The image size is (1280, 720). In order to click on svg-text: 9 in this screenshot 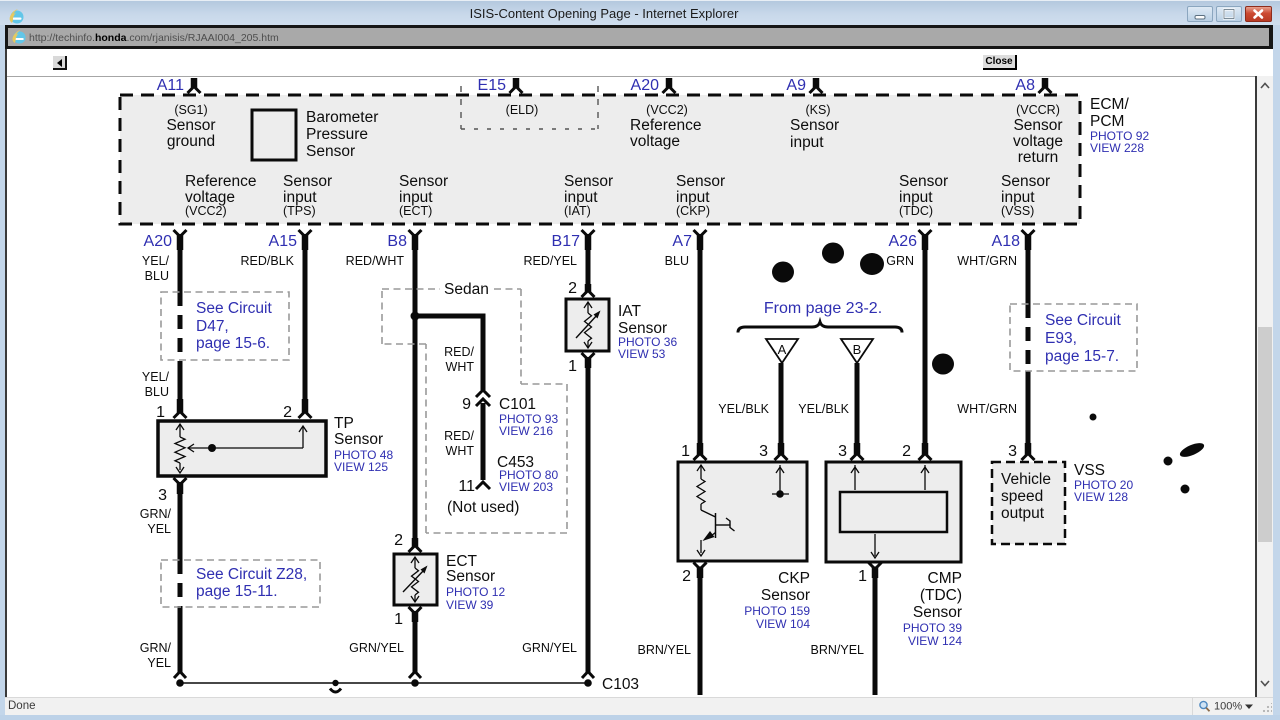, I will do `click(466, 404)`.